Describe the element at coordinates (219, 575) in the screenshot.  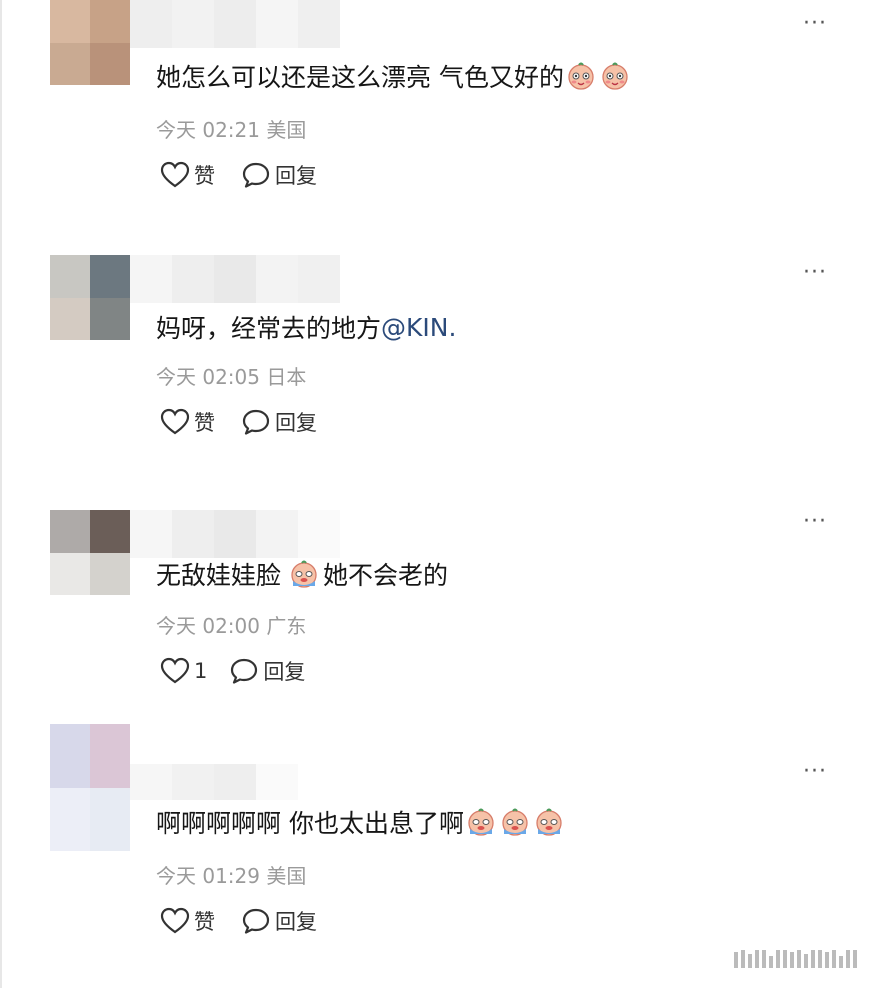
I see `comment-body-start: 无敌娃娃脸` at that location.